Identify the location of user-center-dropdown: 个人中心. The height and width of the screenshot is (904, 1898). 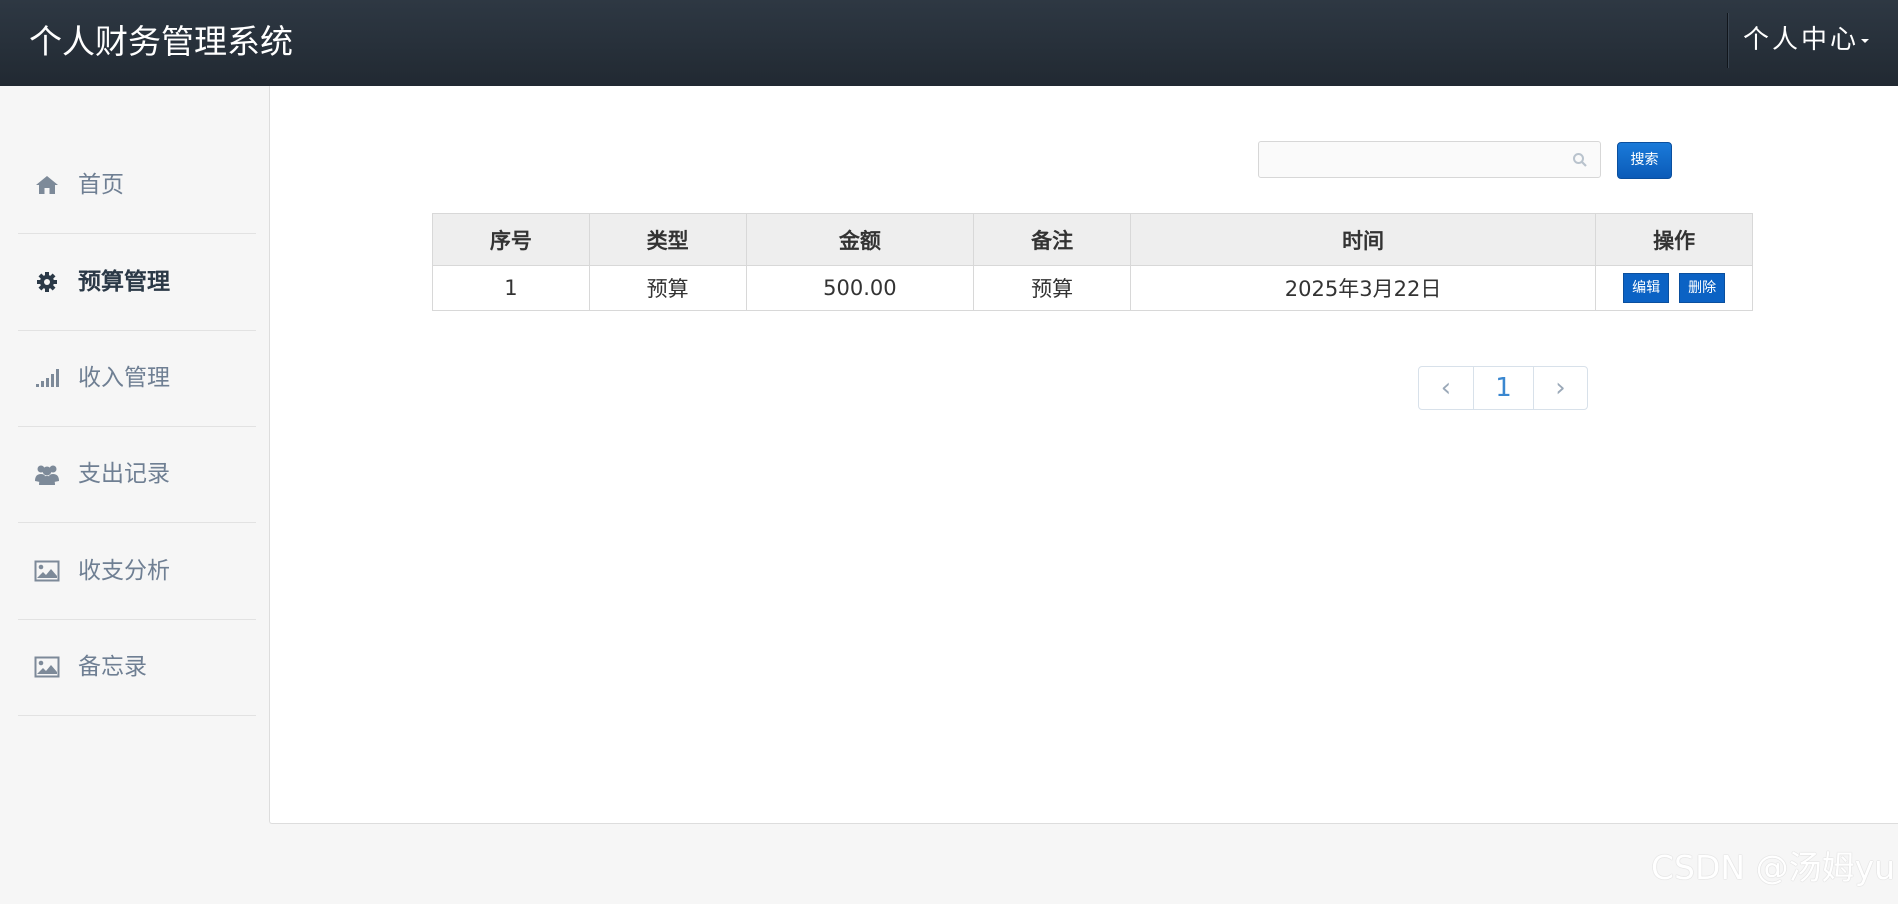
(1806, 40).